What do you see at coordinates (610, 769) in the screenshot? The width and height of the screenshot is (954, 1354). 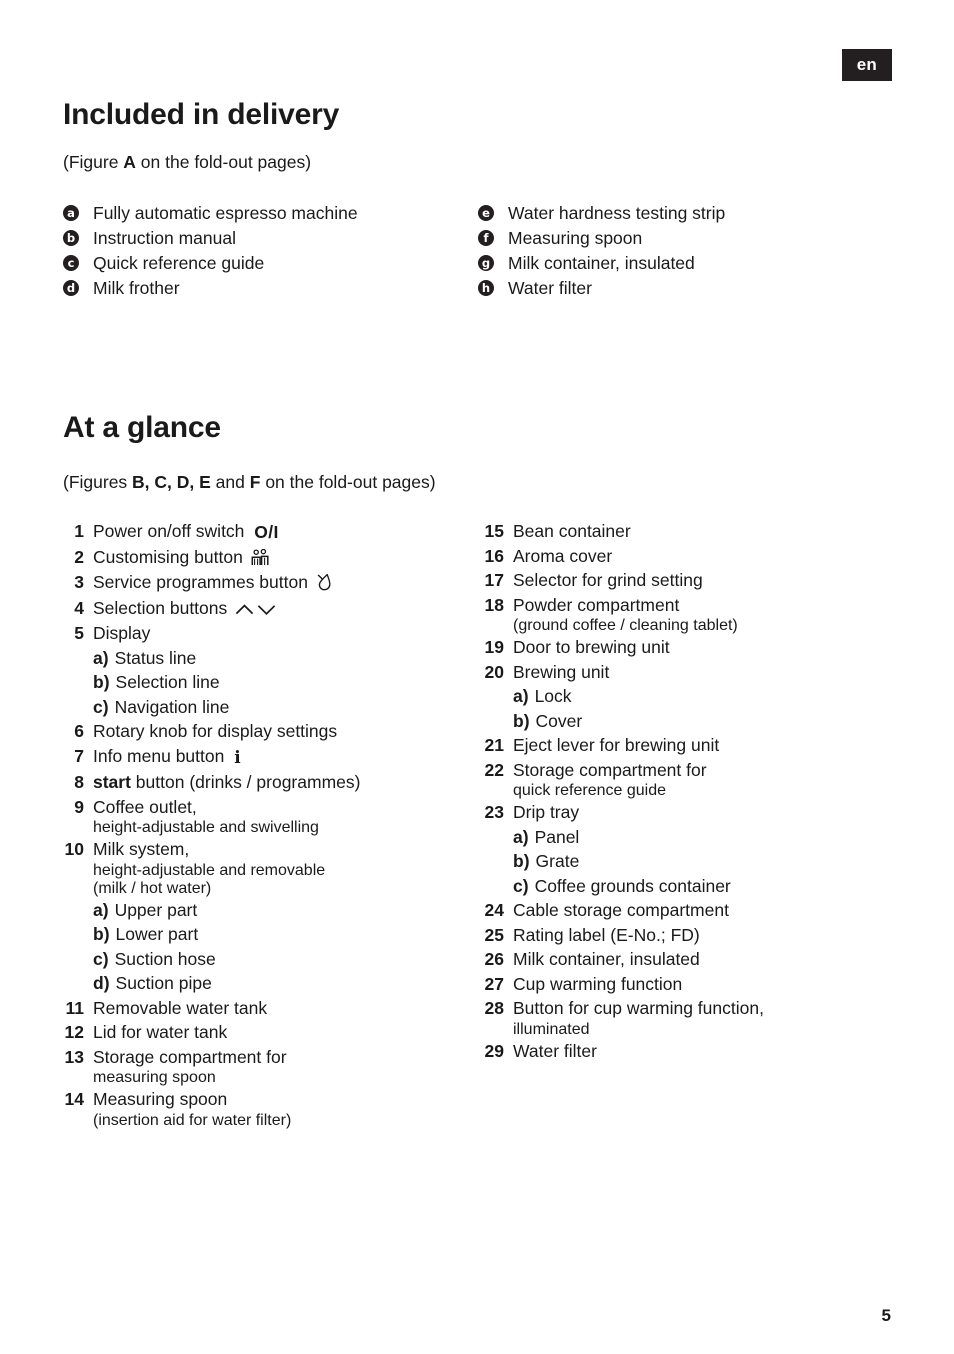 I see `glance-item-label: Storage compartment for` at bounding box center [610, 769].